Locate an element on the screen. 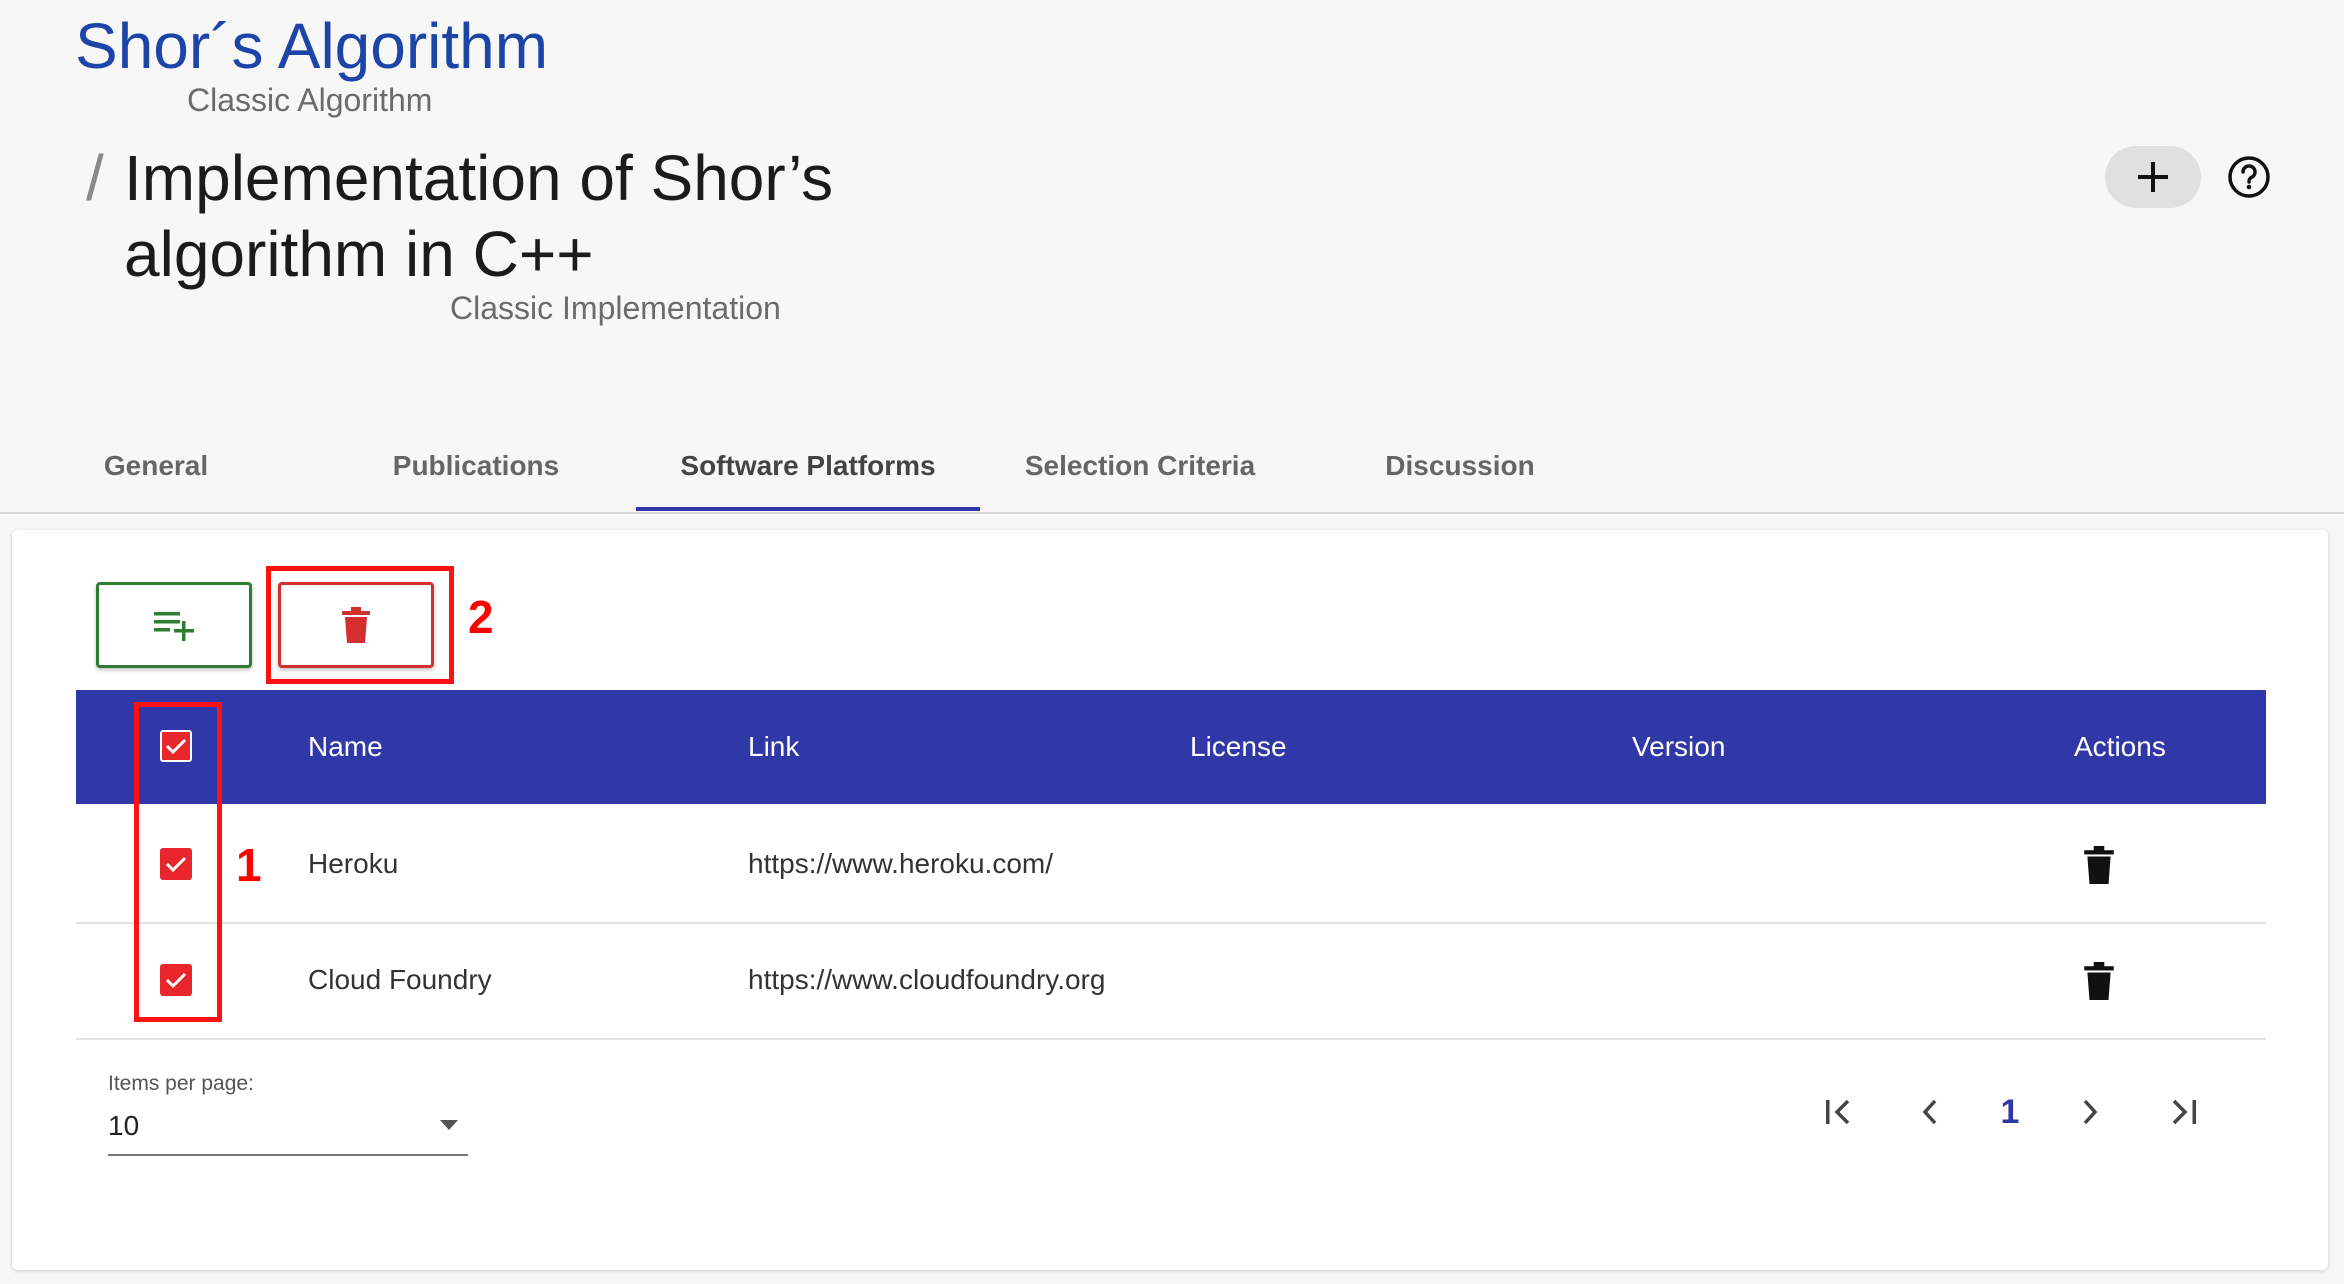  playlist-add-icon is located at coordinates (174, 626).